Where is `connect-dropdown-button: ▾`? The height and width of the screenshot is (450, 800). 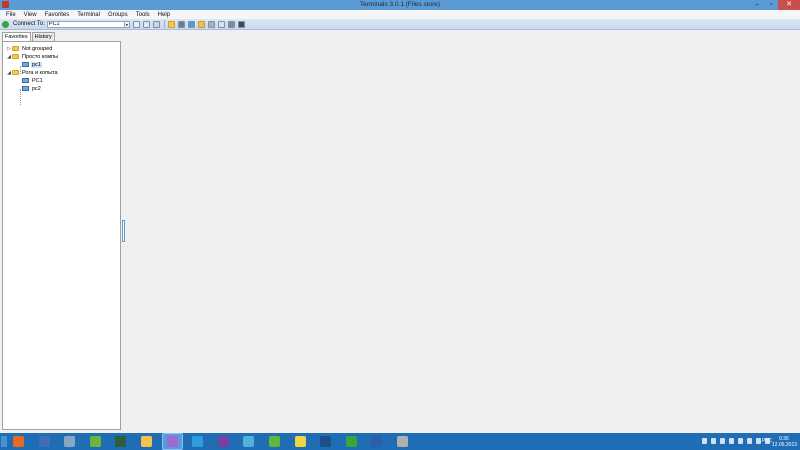 connect-dropdown-button: ▾ is located at coordinates (127, 24).